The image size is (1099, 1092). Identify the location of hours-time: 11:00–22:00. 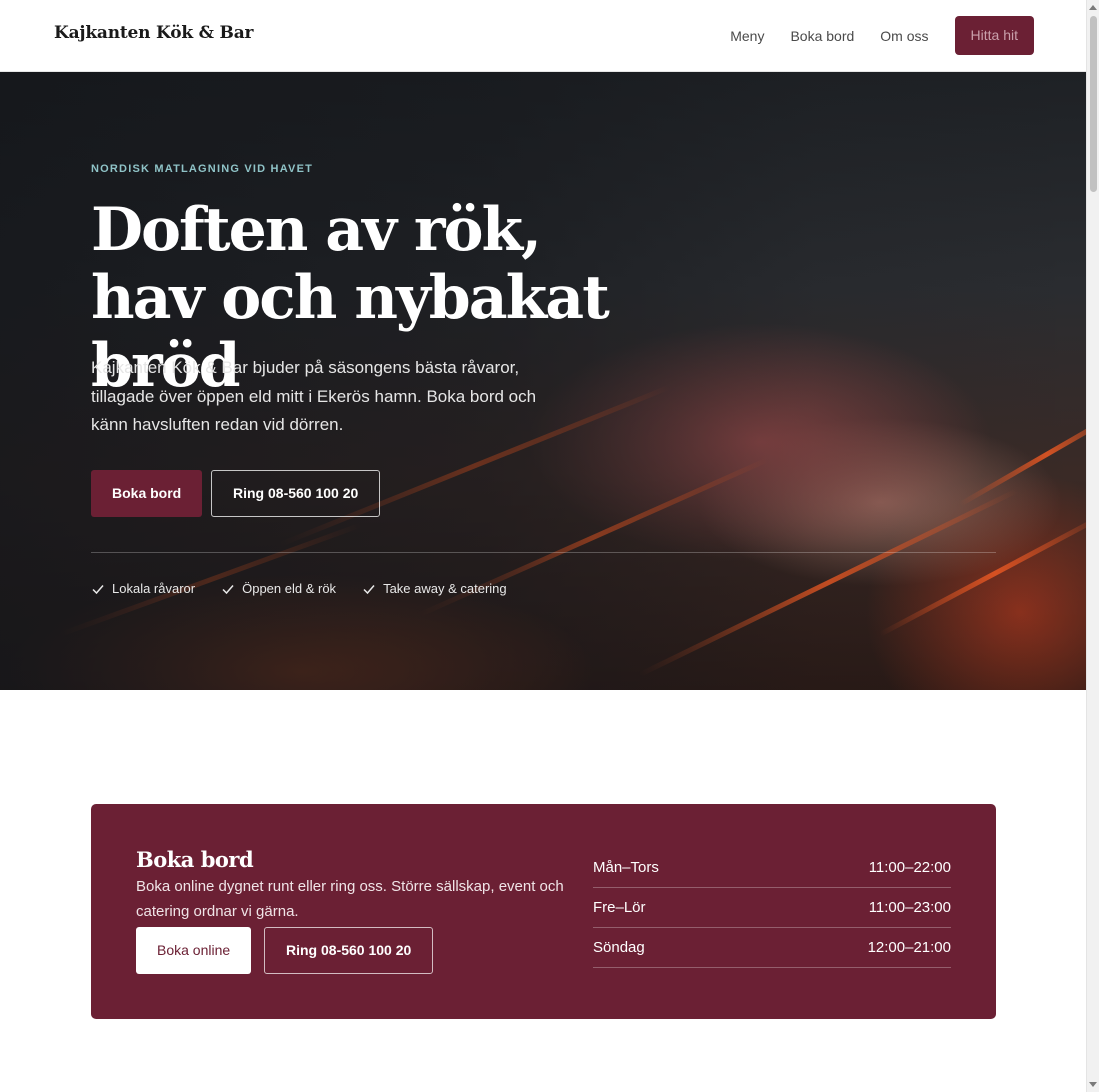
(909, 867).